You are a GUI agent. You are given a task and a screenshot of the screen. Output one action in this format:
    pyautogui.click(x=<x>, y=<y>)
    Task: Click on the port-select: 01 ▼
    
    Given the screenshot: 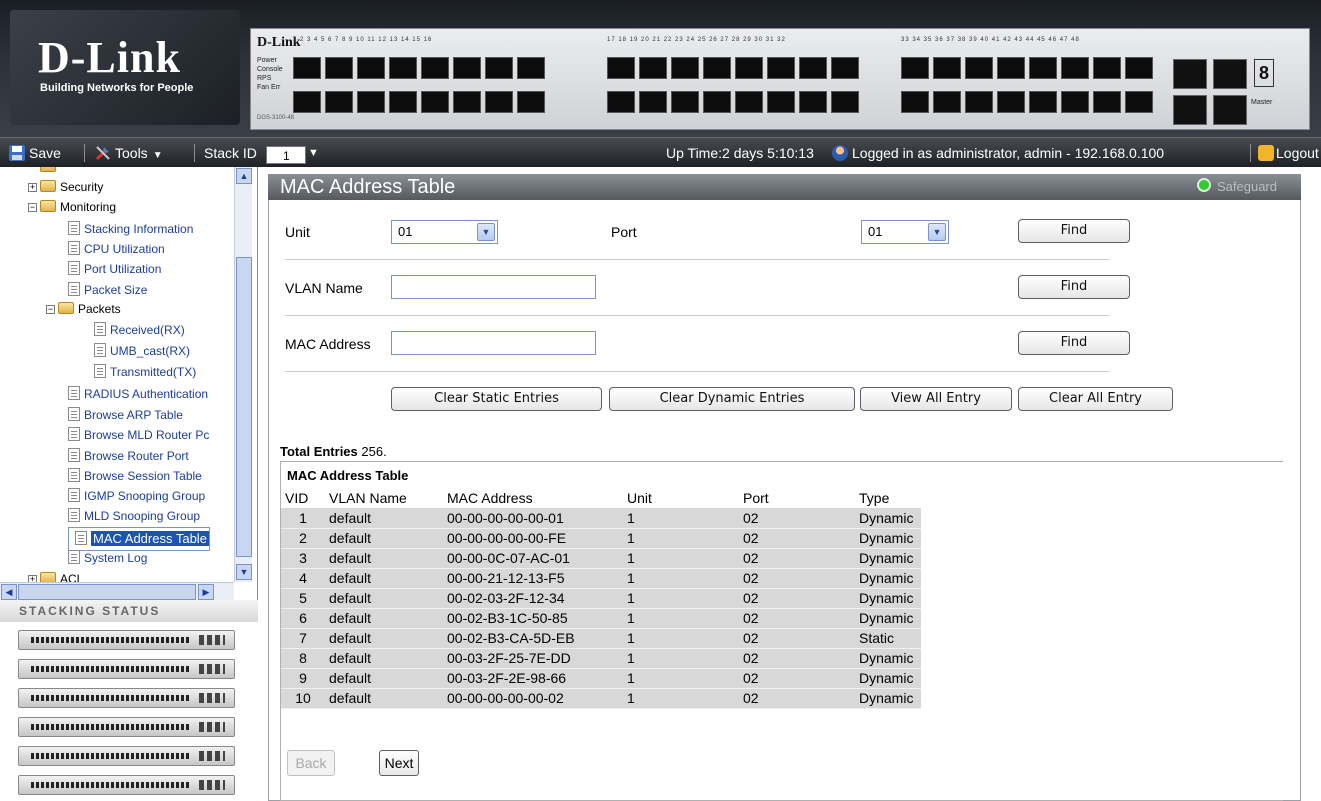 What is the action you would take?
    pyautogui.click(x=905, y=232)
    